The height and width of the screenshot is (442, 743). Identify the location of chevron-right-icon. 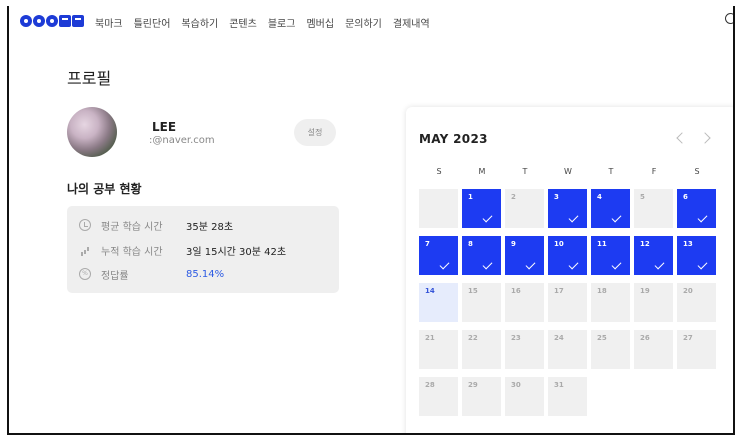
(705, 138).